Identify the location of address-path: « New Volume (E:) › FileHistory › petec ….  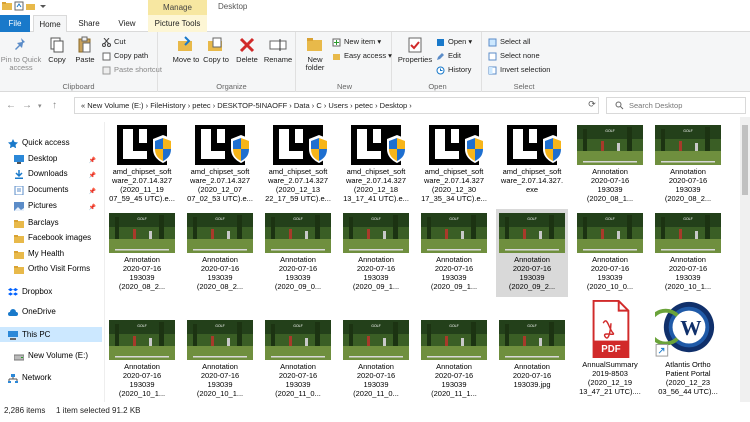
(336, 105).